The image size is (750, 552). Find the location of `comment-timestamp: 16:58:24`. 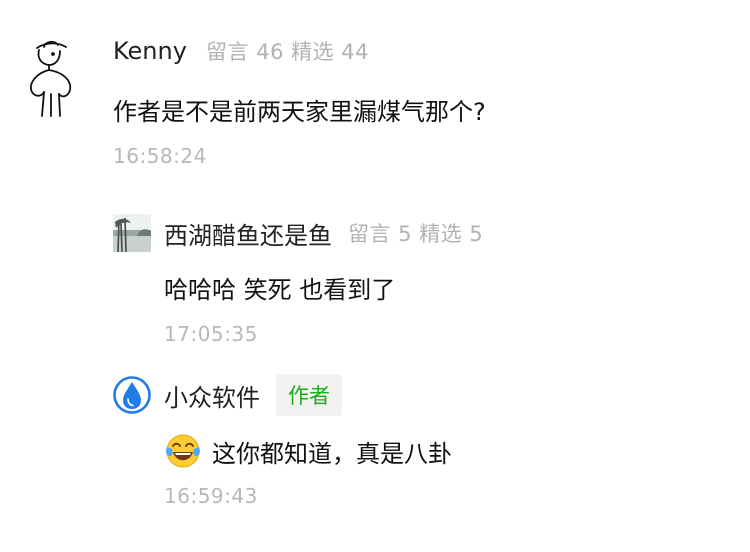

comment-timestamp: 16:58:24 is located at coordinates (160, 156).